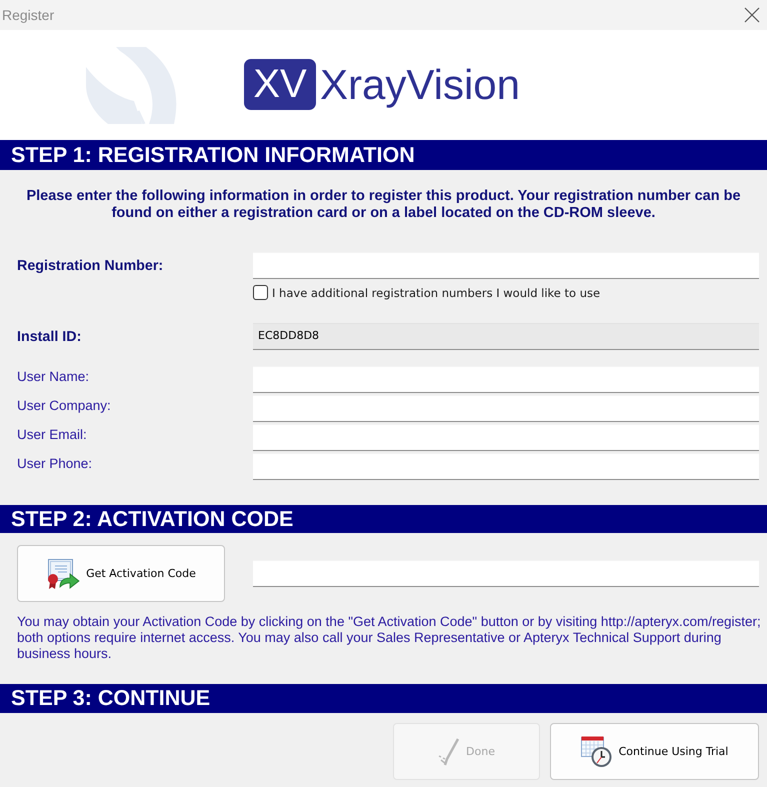  What do you see at coordinates (280, 84) in the screenshot?
I see `logo-badge: XV` at bounding box center [280, 84].